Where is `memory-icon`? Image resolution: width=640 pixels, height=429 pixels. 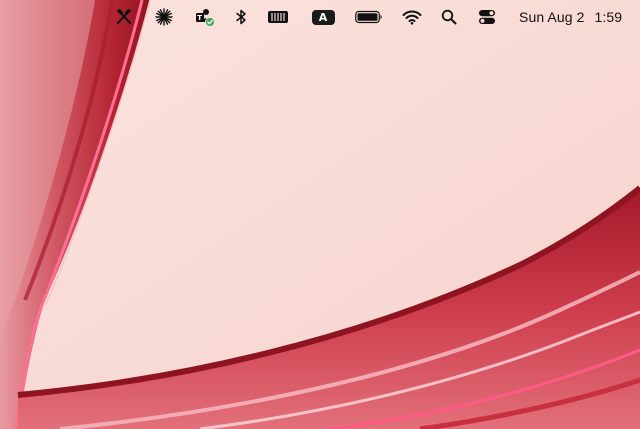
memory-icon is located at coordinates (278, 17).